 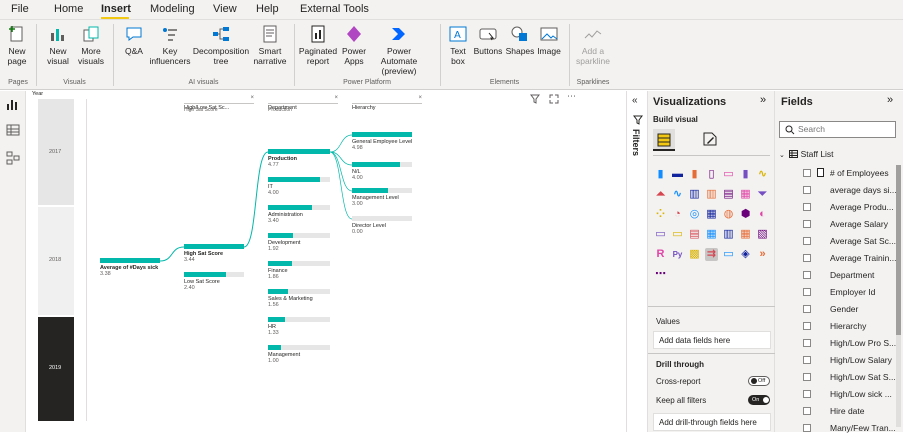 What do you see at coordinates (20, 9) in the screenshot?
I see `menu-file: File` at bounding box center [20, 9].